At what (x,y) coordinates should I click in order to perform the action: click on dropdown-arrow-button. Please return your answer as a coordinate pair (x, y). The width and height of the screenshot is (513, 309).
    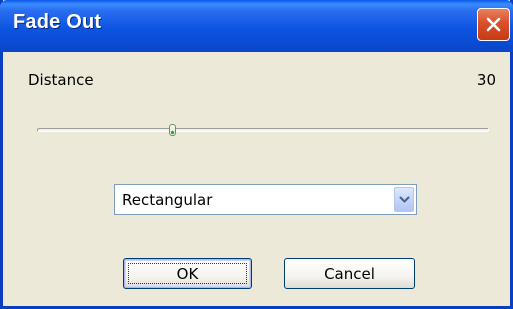
    Looking at the image, I should click on (404, 199).